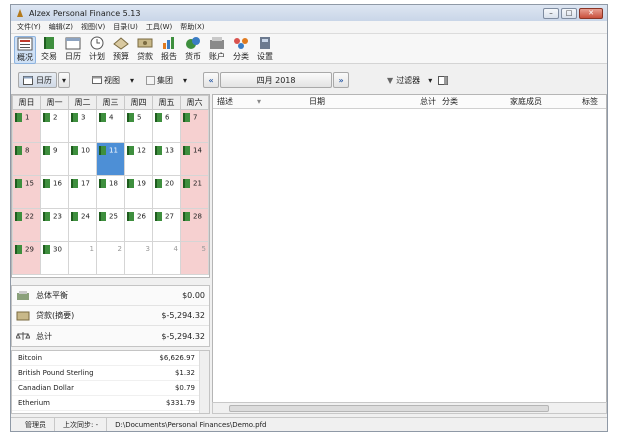 The image size is (620, 446). What do you see at coordinates (194, 225) in the screenshot?
I see `calendar-day: 28` at bounding box center [194, 225].